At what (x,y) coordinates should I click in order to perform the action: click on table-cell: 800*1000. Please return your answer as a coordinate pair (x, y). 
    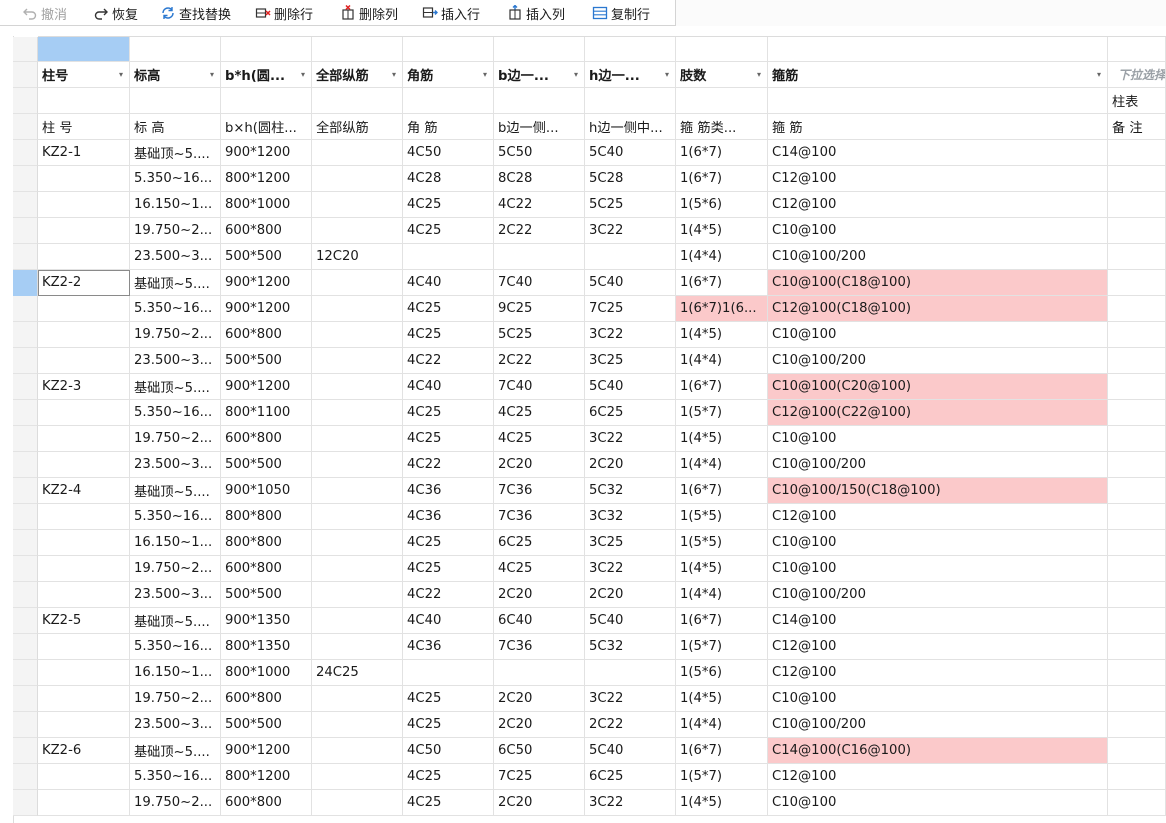
    Looking at the image, I should click on (266, 673).